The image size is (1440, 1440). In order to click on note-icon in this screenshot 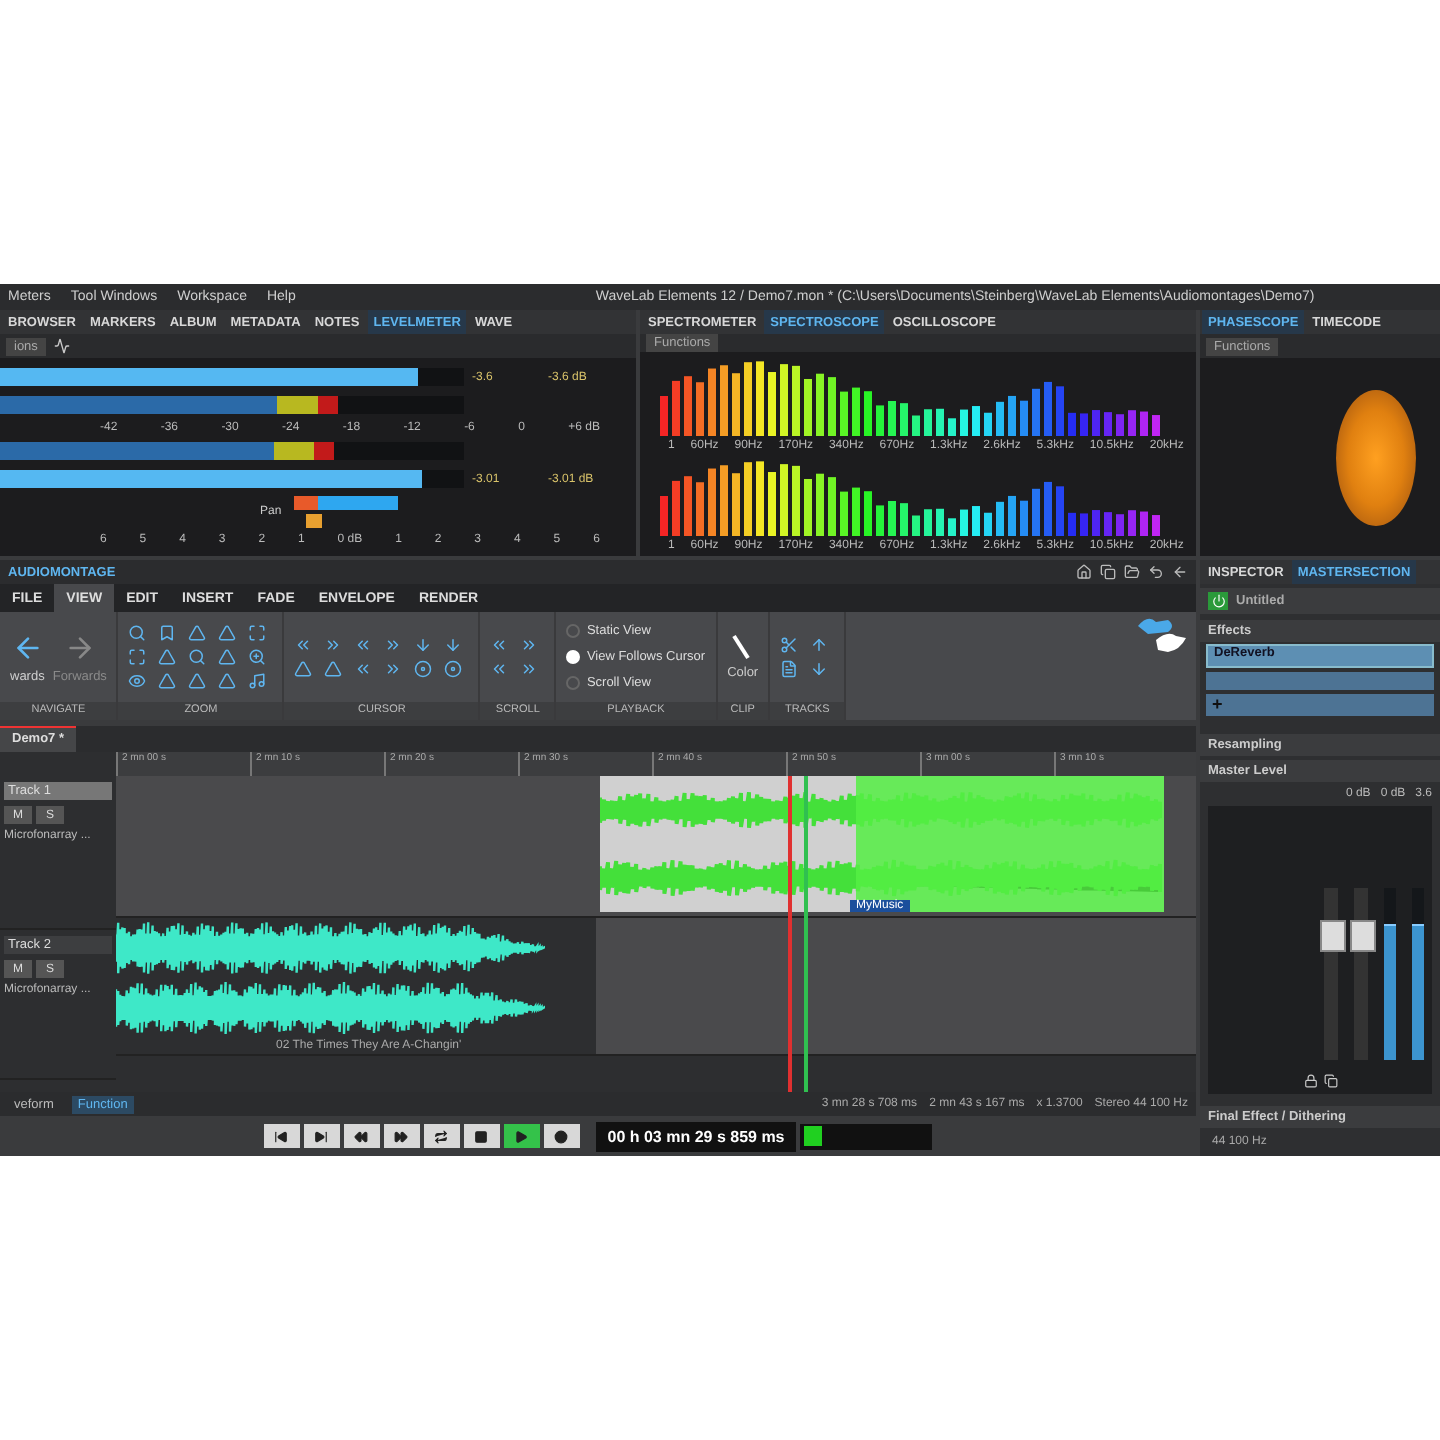, I will do `click(257, 681)`.